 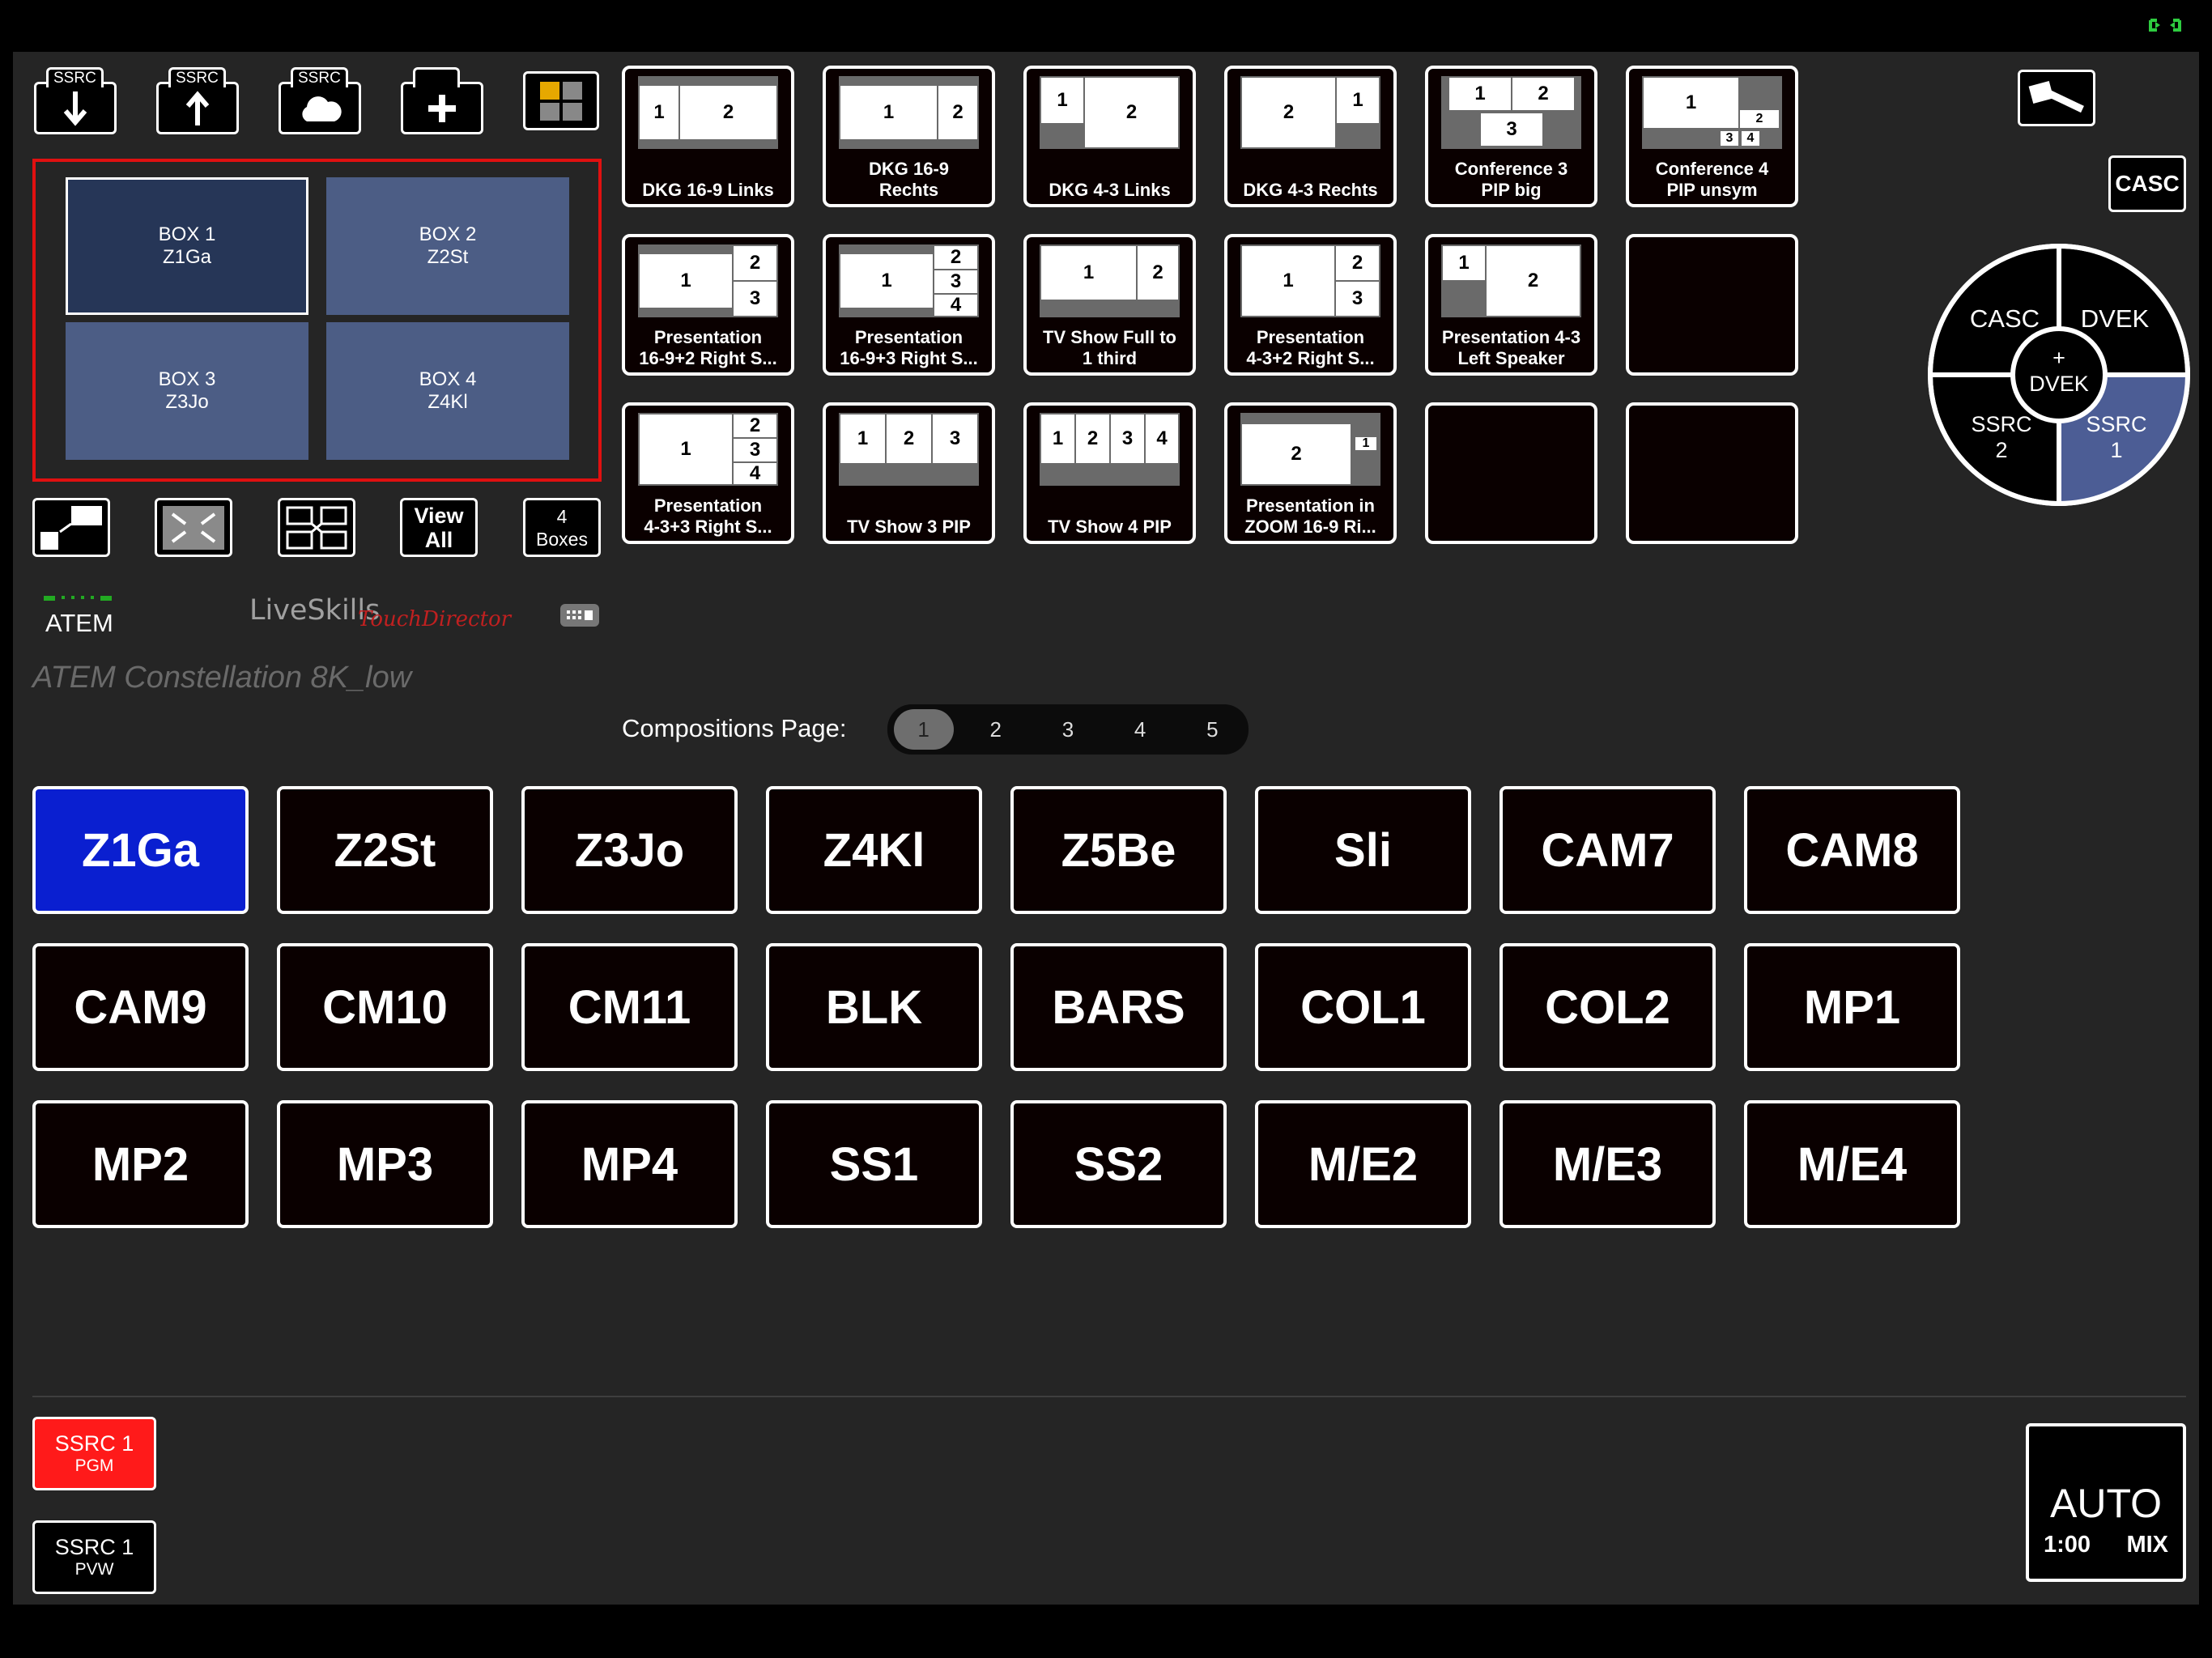 I want to click on view-all-button: View All, so click(x=439, y=527).